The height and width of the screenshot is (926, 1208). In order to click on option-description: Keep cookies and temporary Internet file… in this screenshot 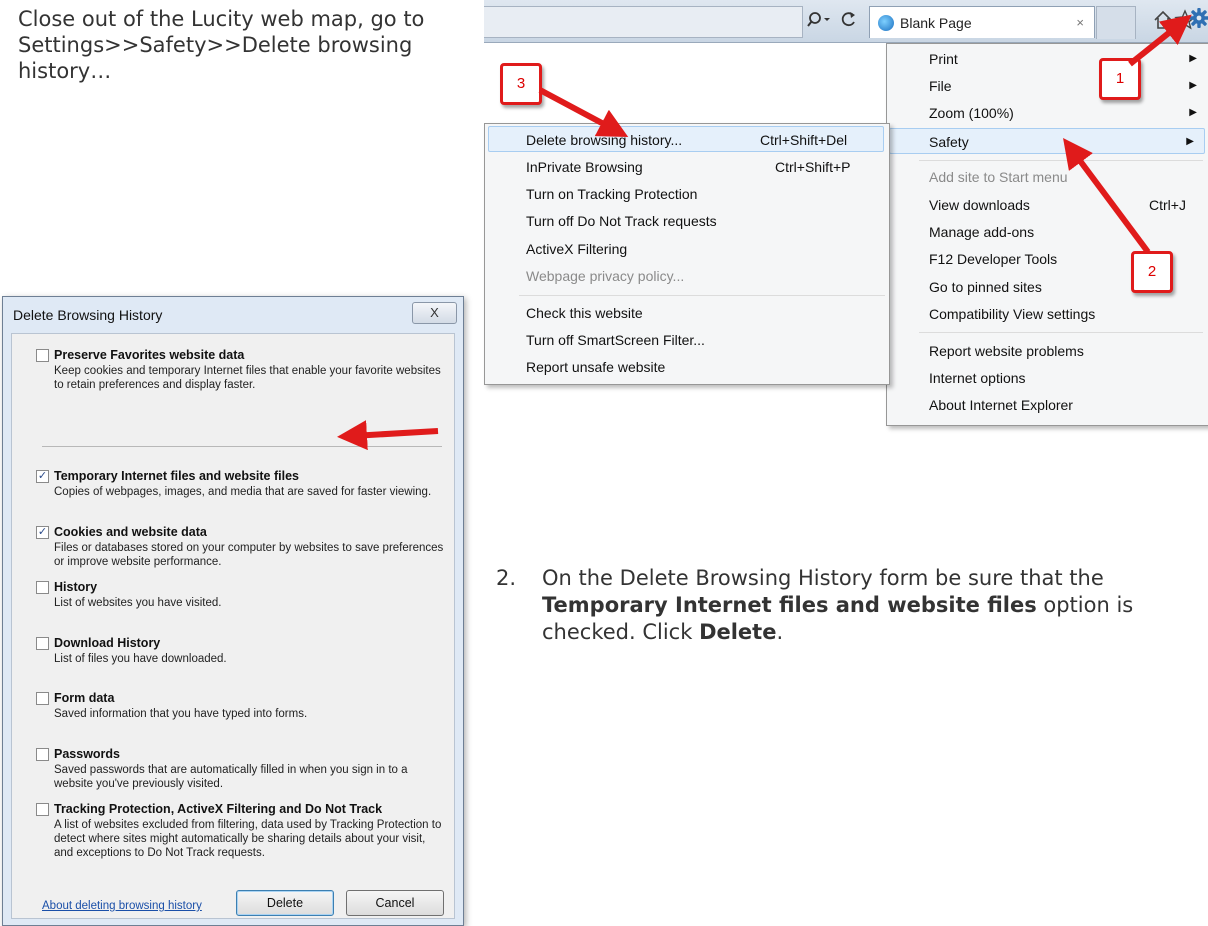, I will do `click(247, 378)`.